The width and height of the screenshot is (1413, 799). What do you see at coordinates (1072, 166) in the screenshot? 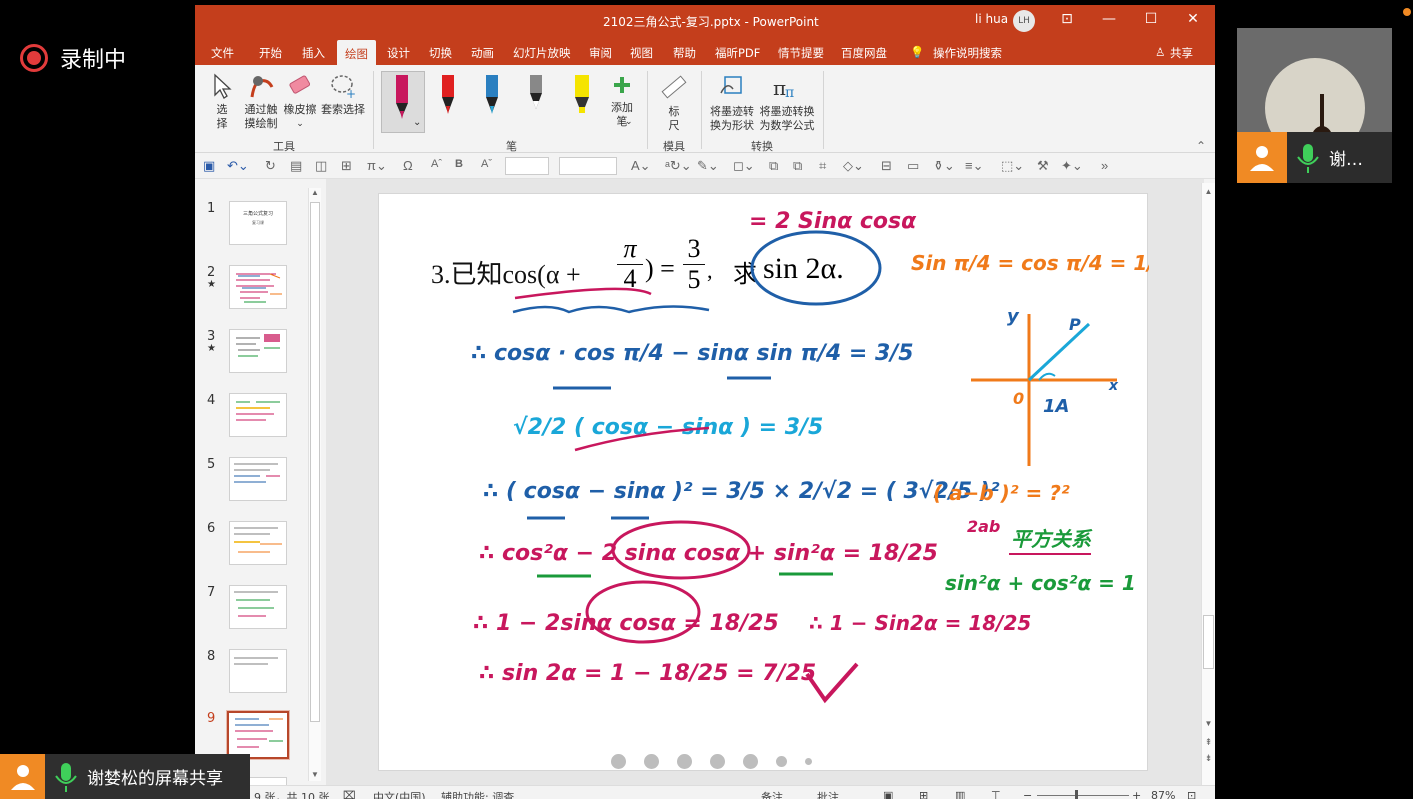
I see `effects-icon: ✦⌄` at bounding box center [1072, 166].